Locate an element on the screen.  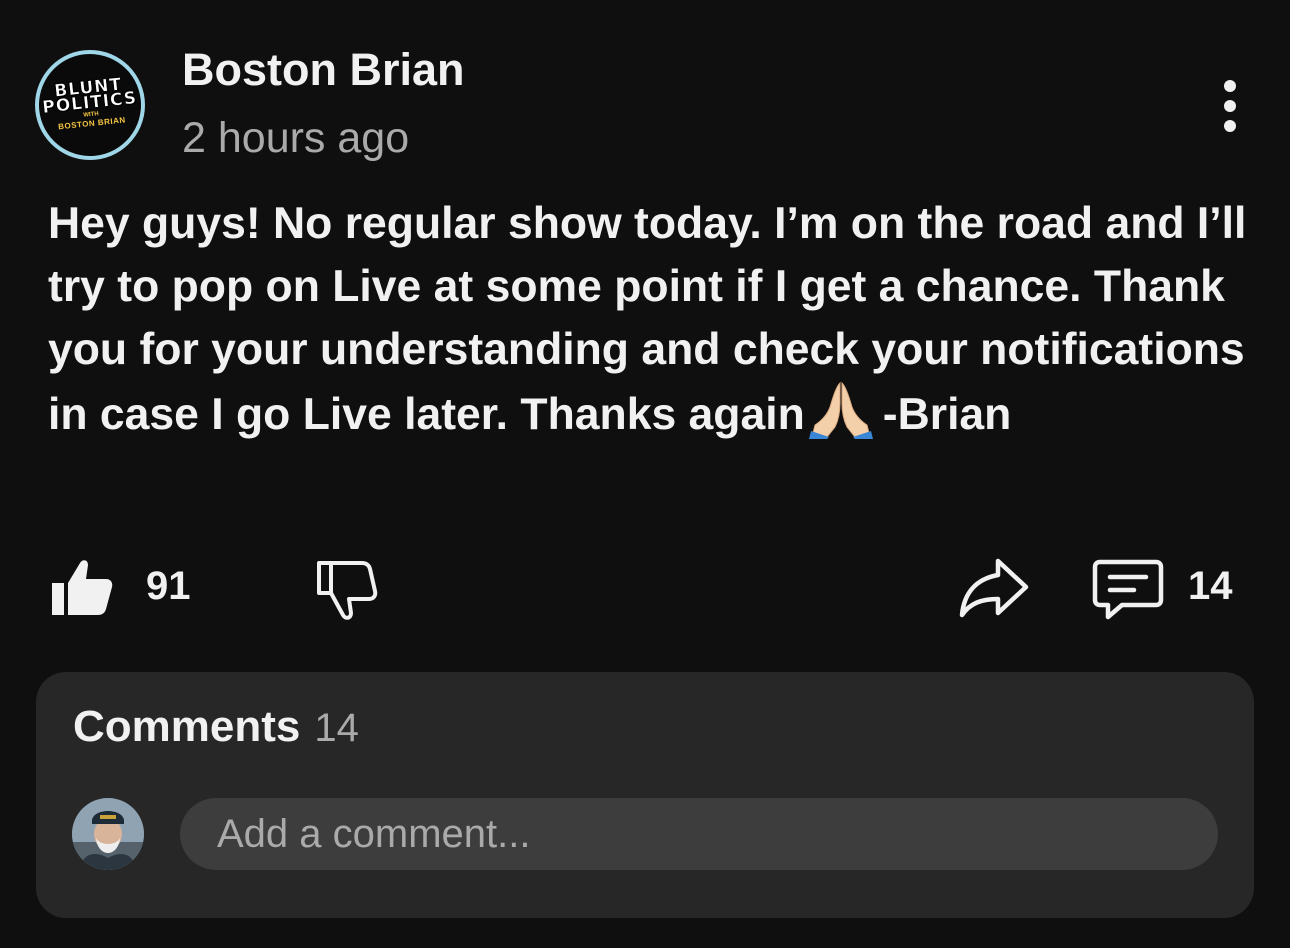
comment-icon is located at coordinates (1128, 589).